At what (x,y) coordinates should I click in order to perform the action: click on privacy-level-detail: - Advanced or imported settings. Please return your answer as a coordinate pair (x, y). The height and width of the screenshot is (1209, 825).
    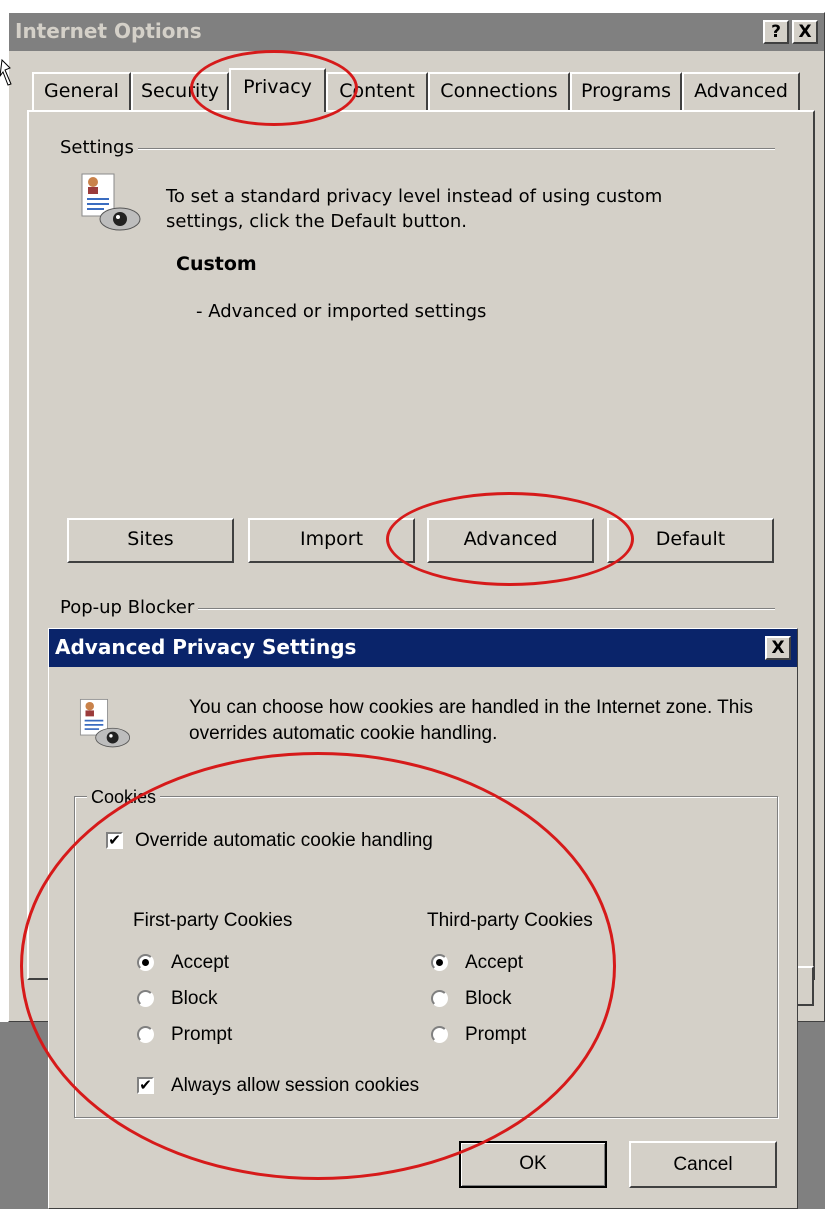
    Looking at the image, I should click on (341, 311).